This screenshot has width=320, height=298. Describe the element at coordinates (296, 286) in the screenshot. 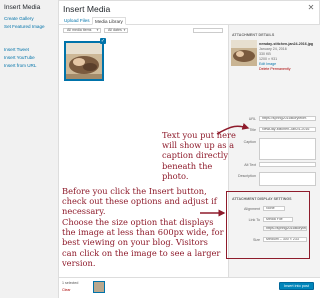

I see `insert-into-post-button: Insert into post` at that location.